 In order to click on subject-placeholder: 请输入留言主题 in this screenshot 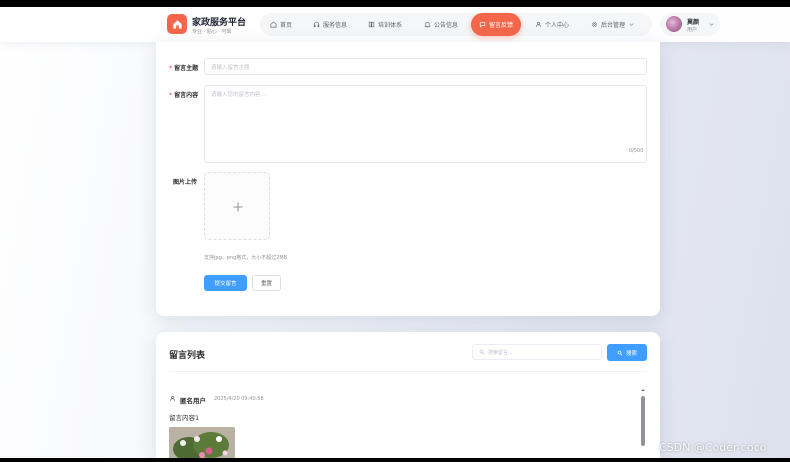, I will do `click(230, 68)`.